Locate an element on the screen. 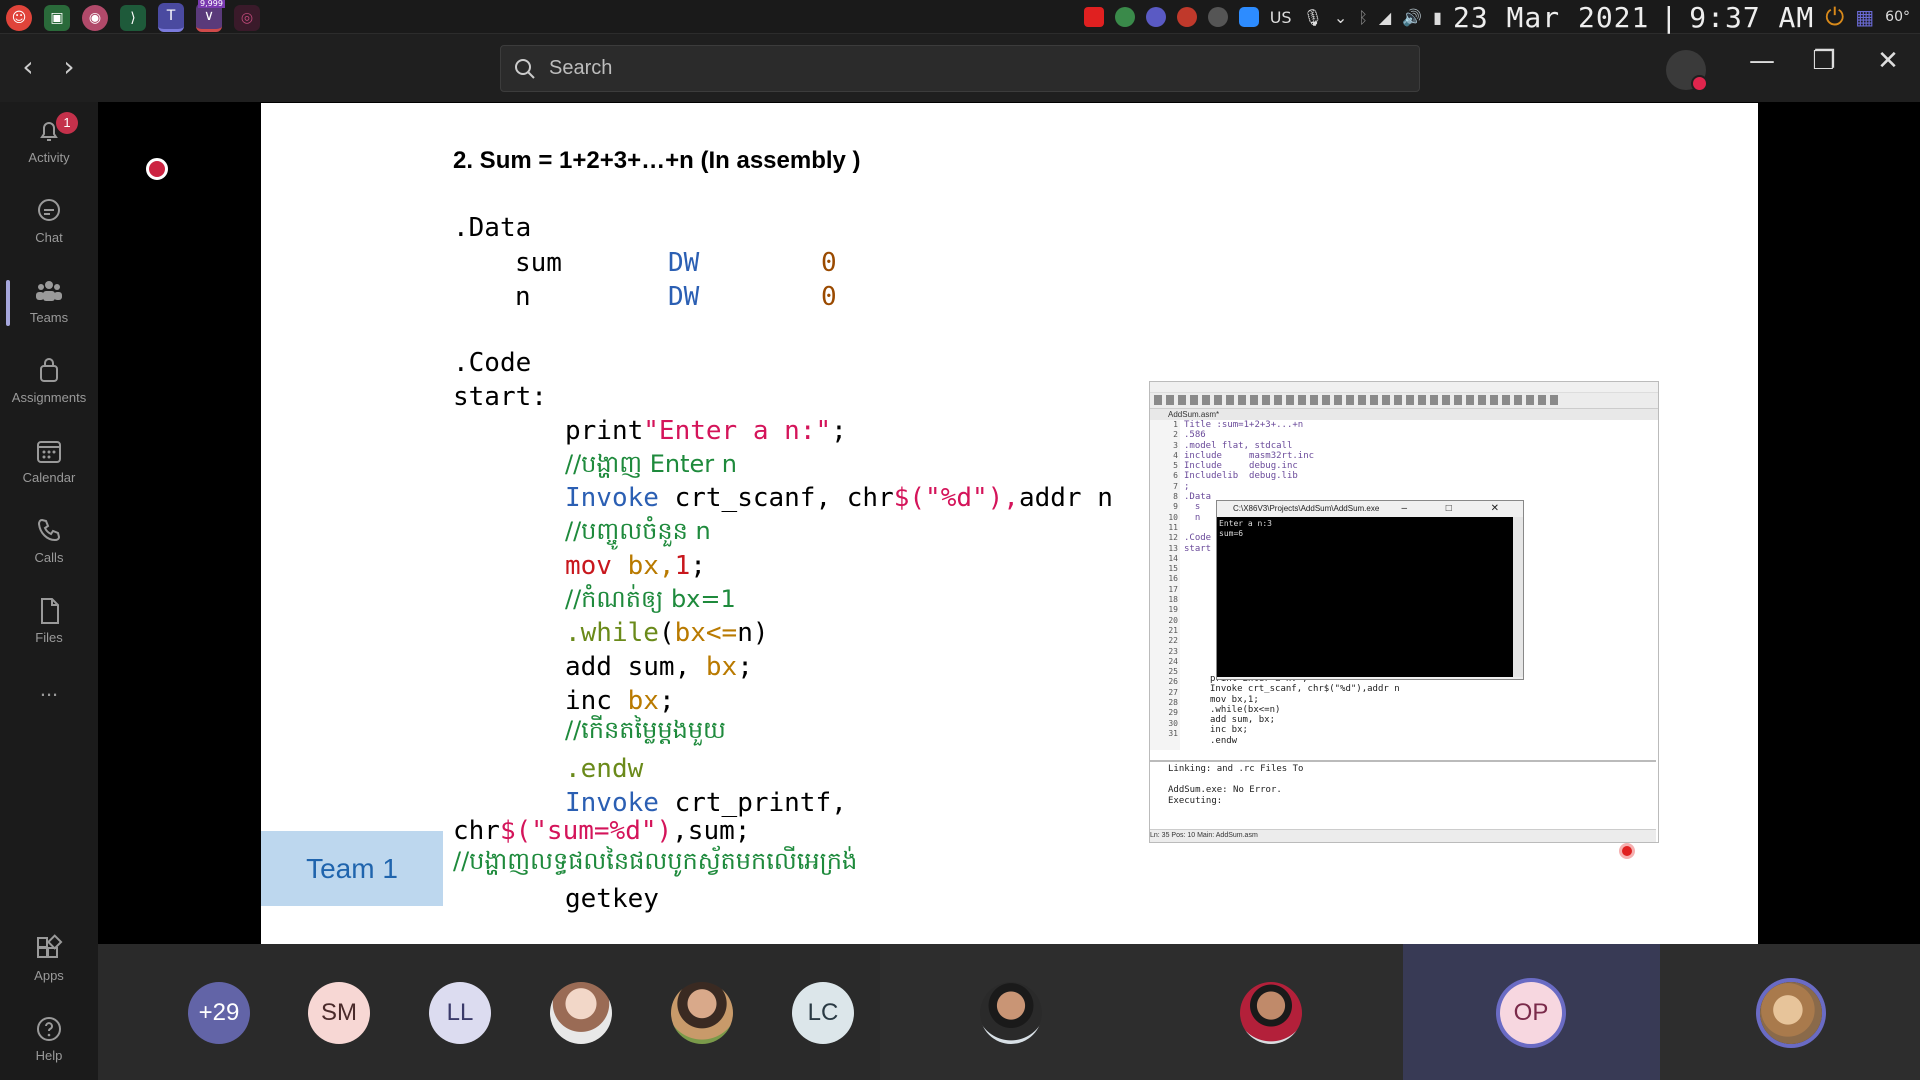  print-end: ; is located at coordinates (839, 431).